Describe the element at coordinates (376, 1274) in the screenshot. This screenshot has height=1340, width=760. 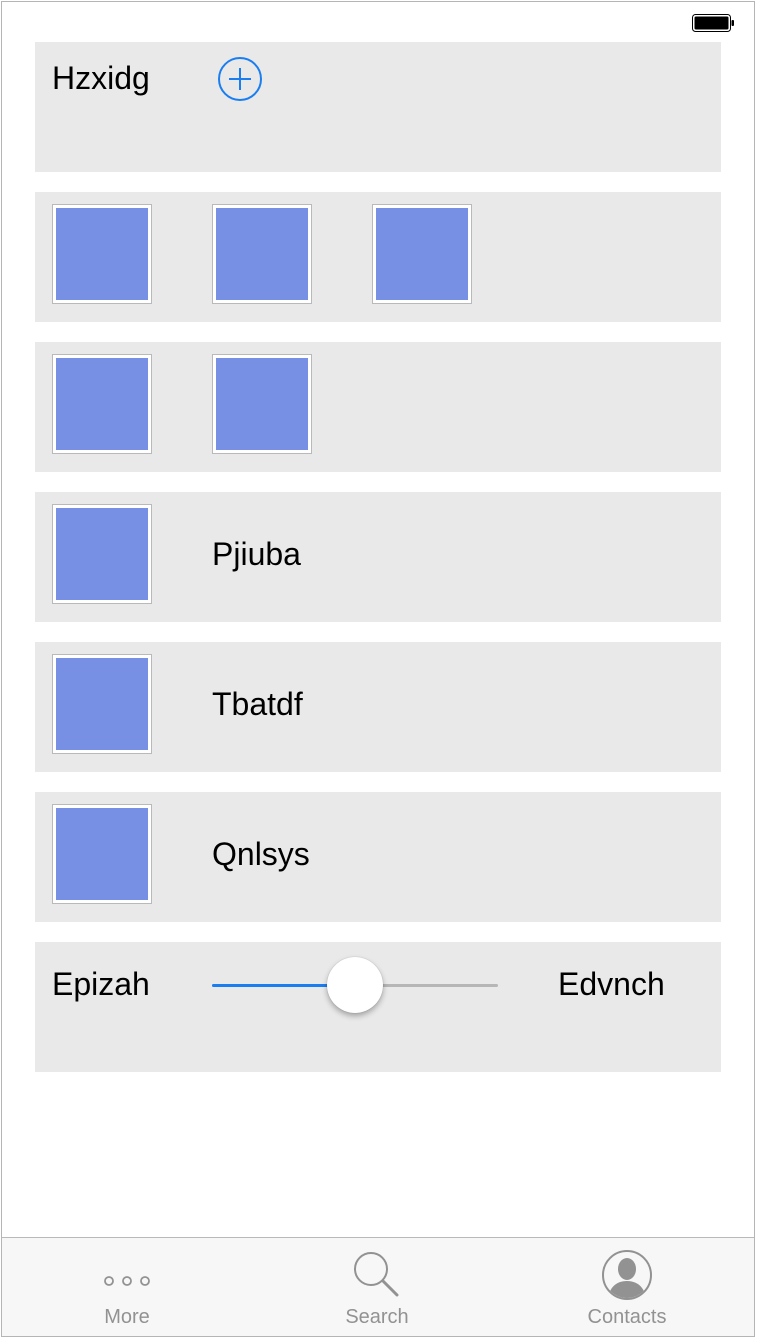
I see `search-icon` at that location.